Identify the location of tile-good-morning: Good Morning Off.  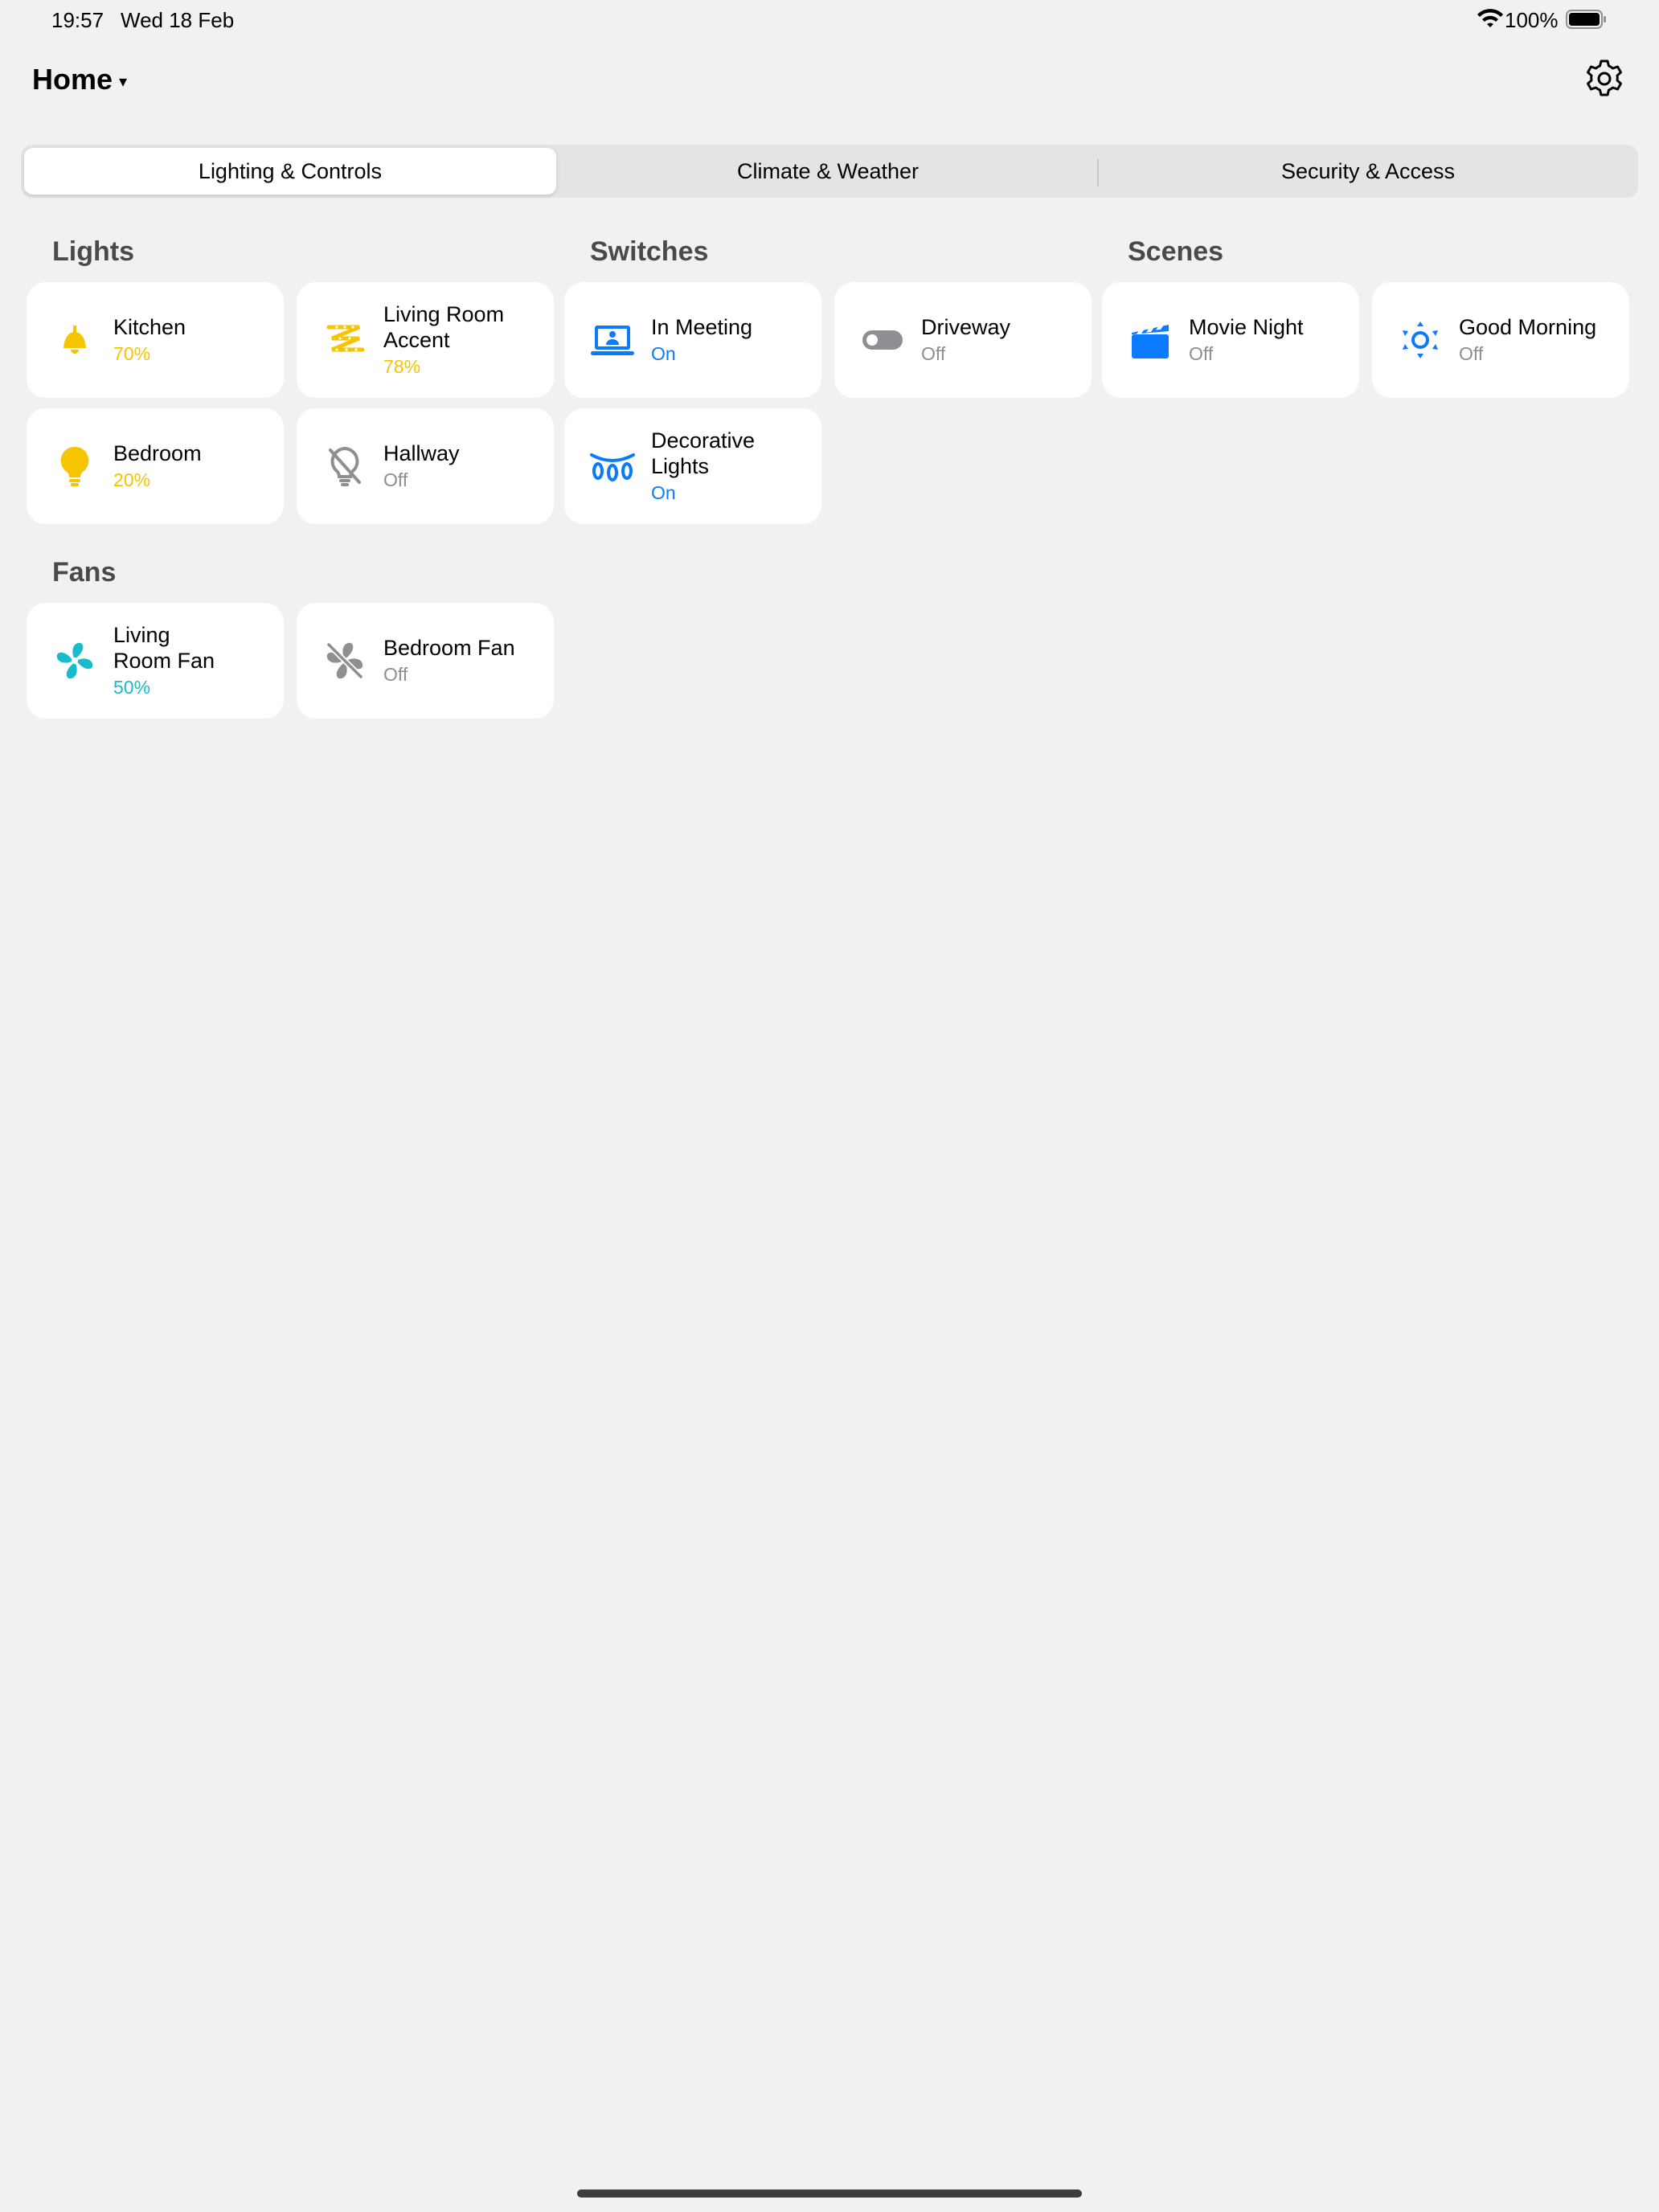
(1500, 340).